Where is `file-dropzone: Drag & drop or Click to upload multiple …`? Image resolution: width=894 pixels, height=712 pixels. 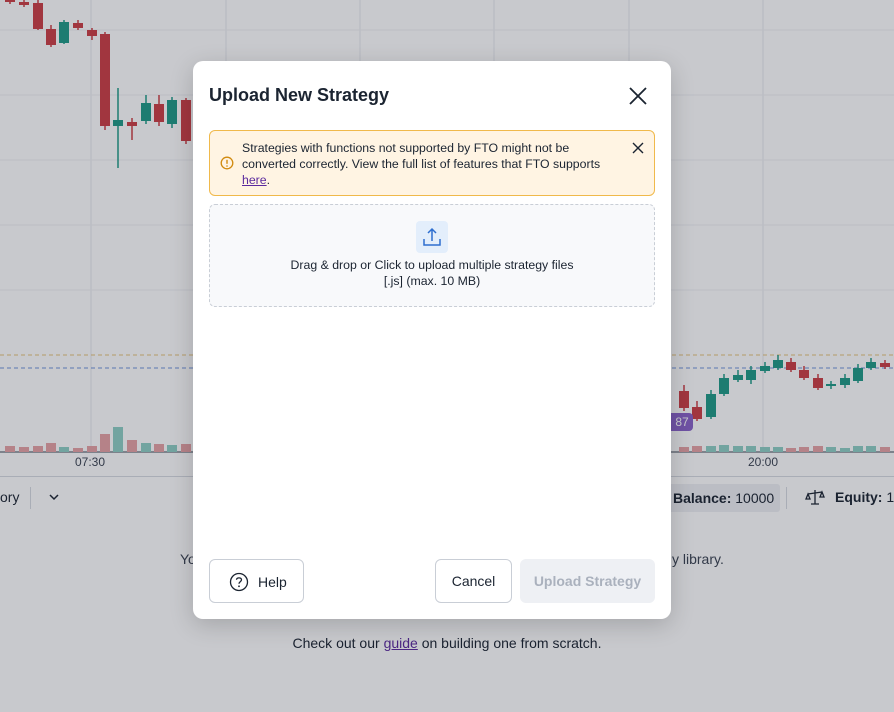
file-dropzone: Drag & drop or Click to upload multiple … is located at coordinates (432, 255).